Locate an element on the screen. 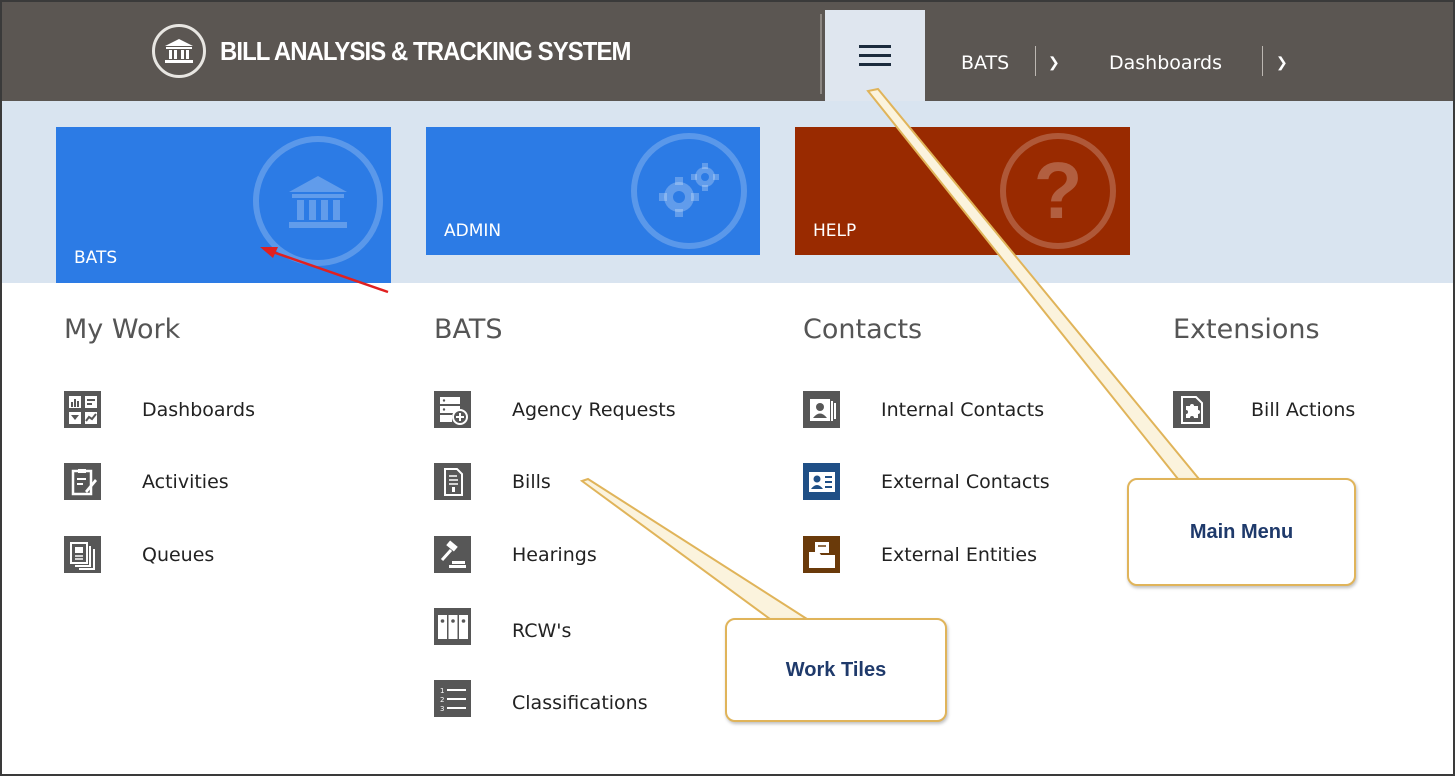 The width and height of the screenshot is (1455, 776). work-tiles-callout-pointer is located at coordinates (695, 548).